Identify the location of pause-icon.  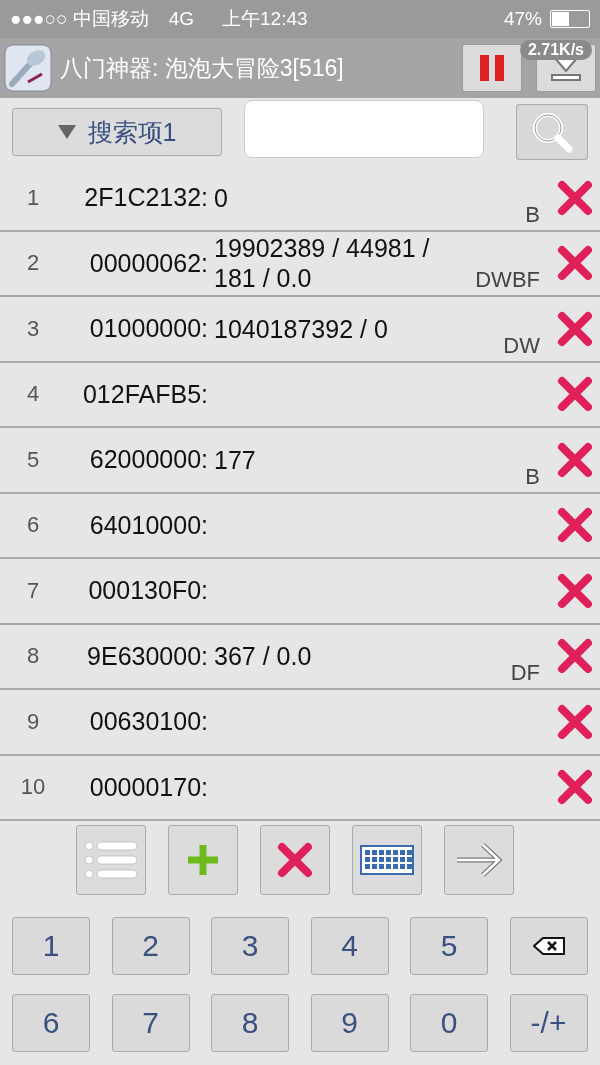
(492, 68).